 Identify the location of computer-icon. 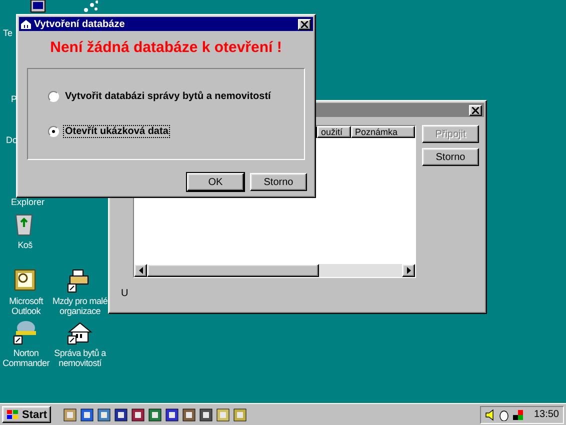
(38, 7).